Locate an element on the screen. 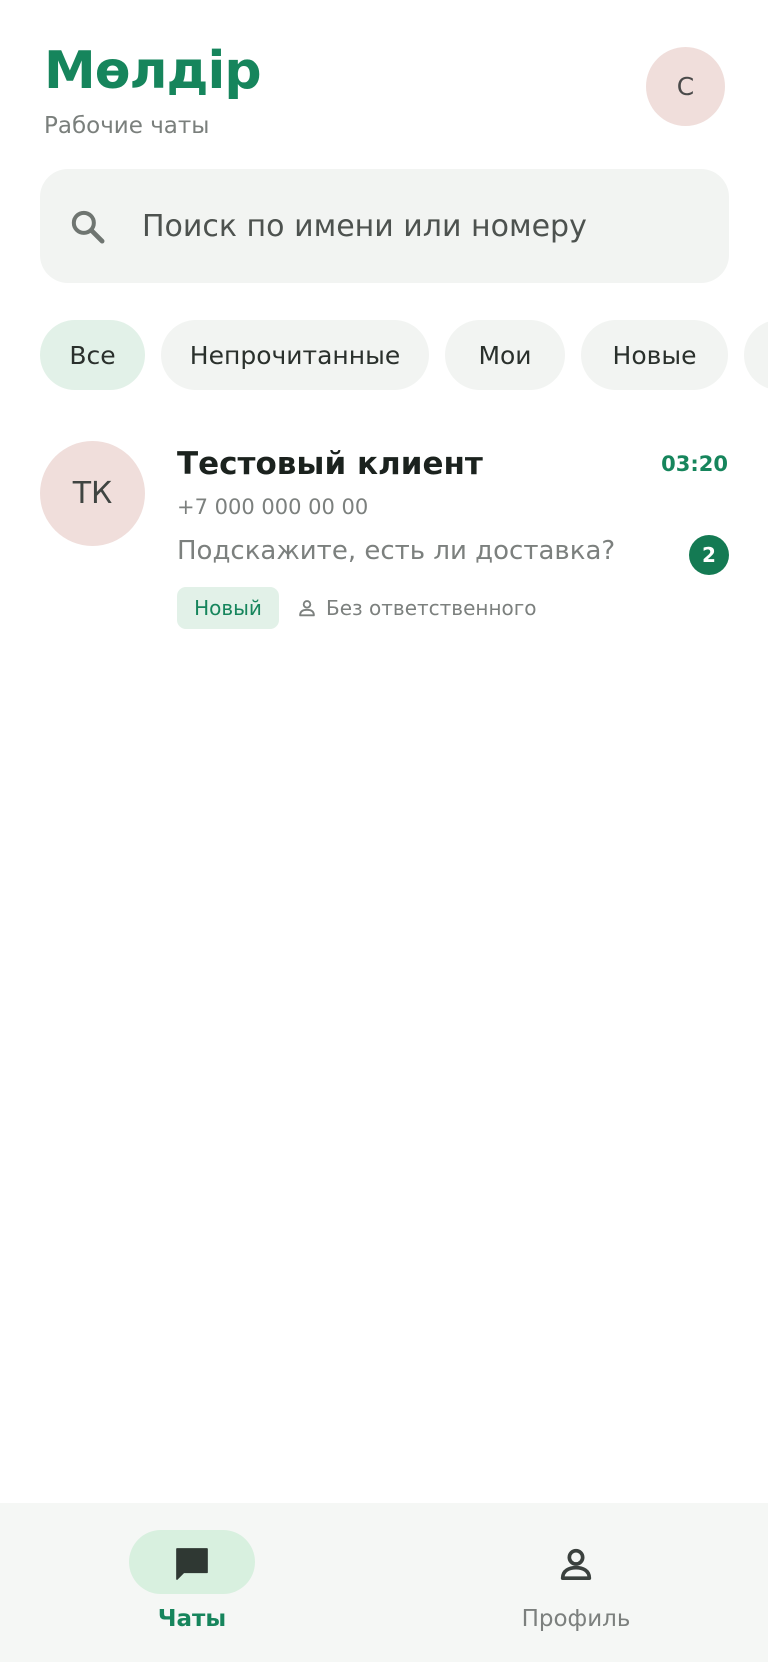 This screenshot has height=1662, width=768. unread-count-badge: 2 is located at coordinates (709, 555).